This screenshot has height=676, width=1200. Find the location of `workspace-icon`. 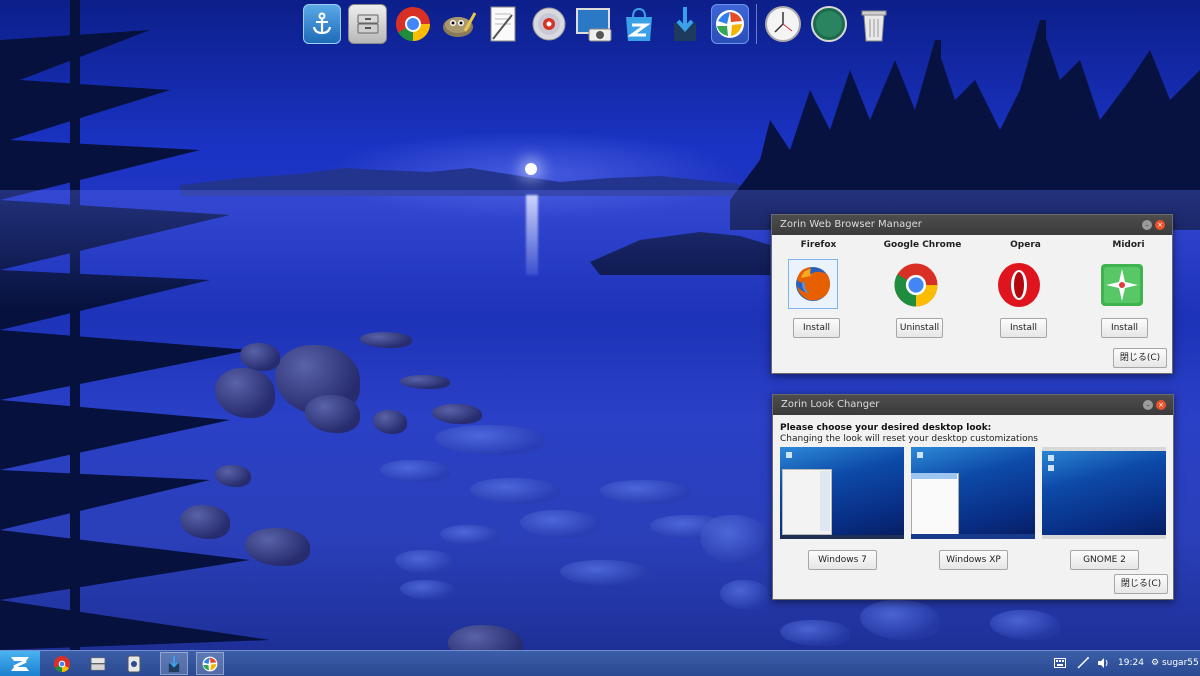

workspace-icon is located at coordinates (828, 24).